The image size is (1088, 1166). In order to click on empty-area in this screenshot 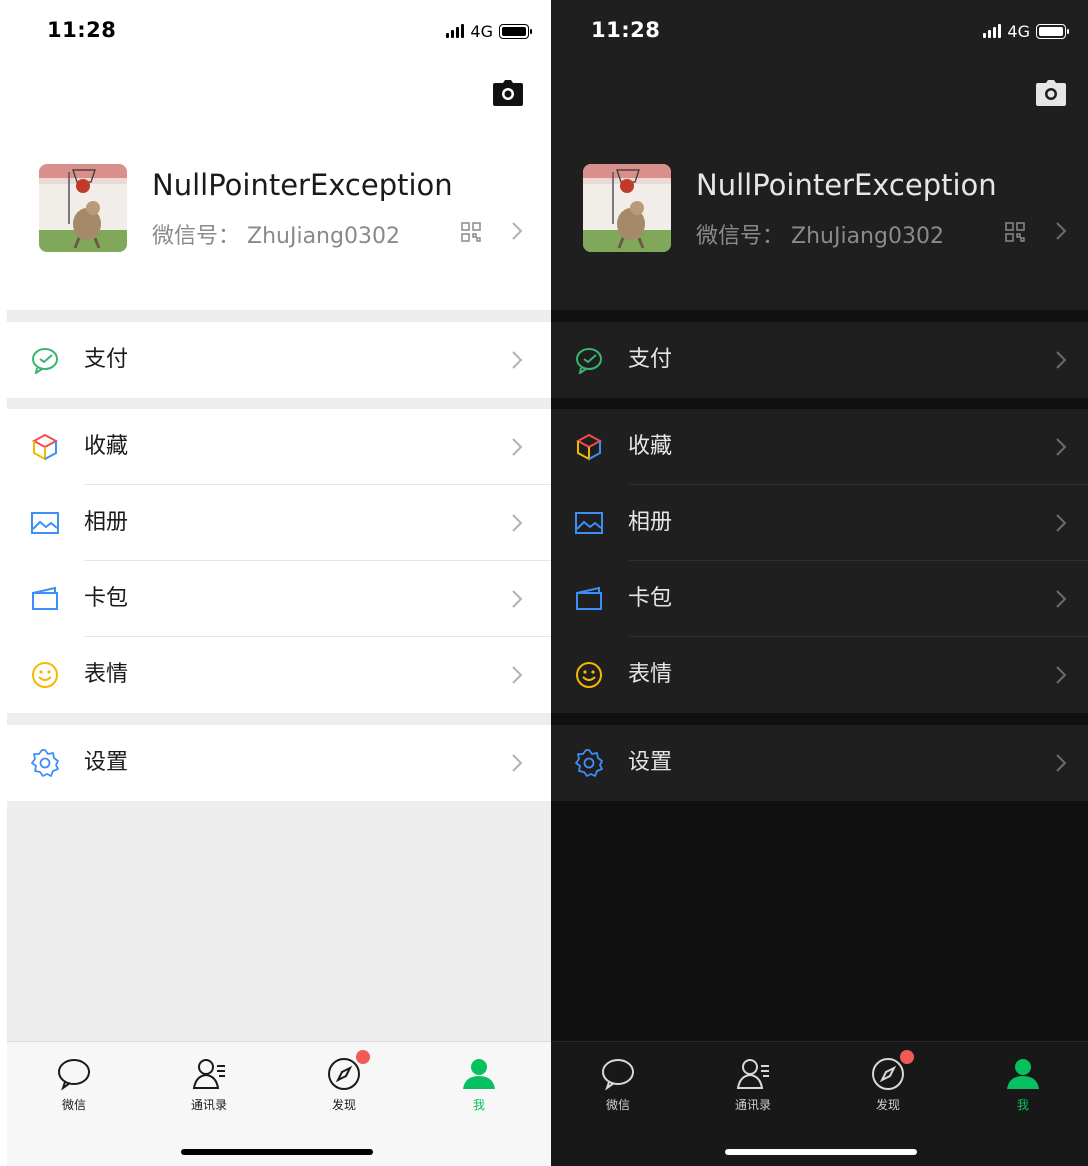, I will do `click(819, 921)`.